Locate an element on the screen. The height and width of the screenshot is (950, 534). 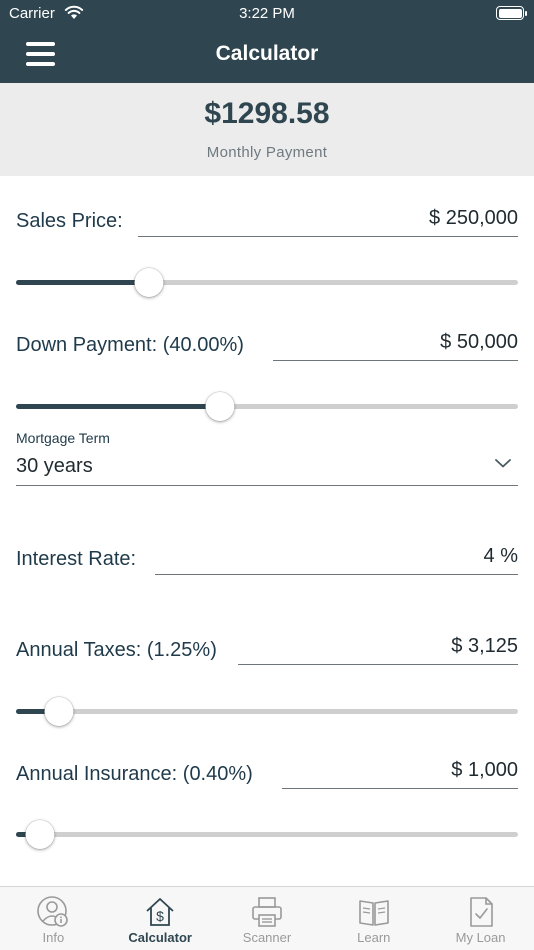
nav-bar: Calculator is located at coordinates (267, 55).